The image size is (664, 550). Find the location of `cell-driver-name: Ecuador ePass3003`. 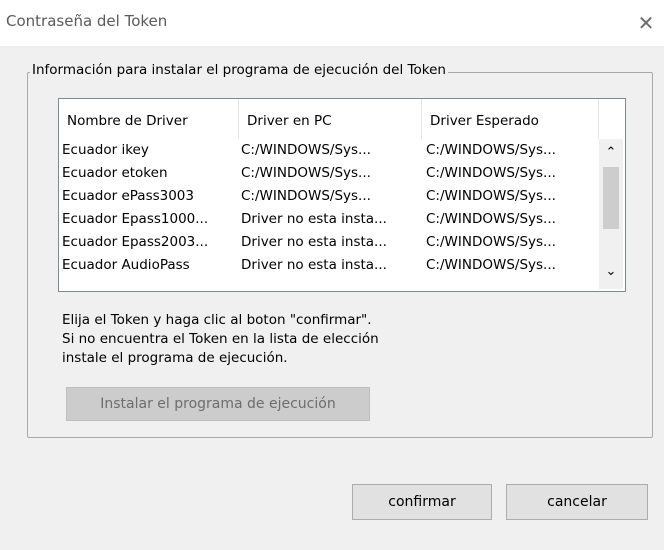

cell-driver-name: Ecuador ePass3003 is located at coordinates (128, 196).